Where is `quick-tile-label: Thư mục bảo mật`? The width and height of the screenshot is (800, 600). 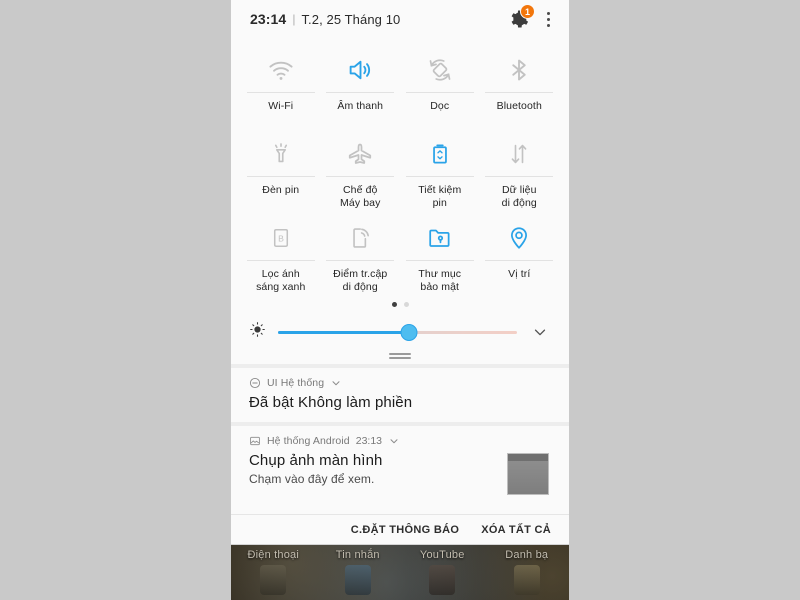 quick-tile-label: Thư mục bảo mật is located at coordinates (440, 280).